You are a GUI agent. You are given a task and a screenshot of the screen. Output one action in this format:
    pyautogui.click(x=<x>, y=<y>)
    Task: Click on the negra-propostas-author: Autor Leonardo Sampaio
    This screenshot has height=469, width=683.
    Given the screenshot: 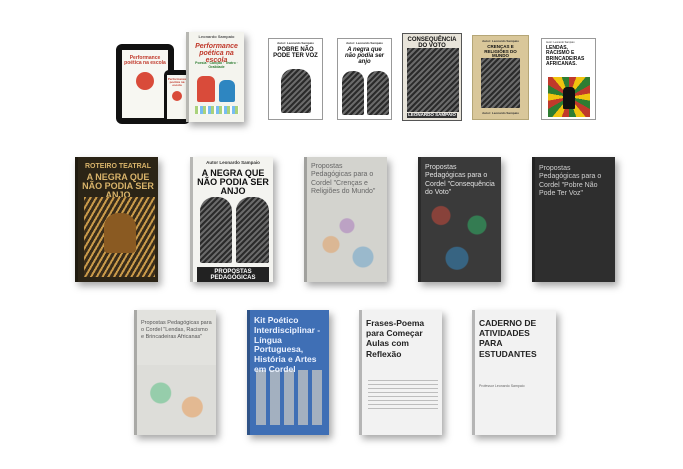 What is the action you would take?
    pyautogui.click(x=233, y=162)
    